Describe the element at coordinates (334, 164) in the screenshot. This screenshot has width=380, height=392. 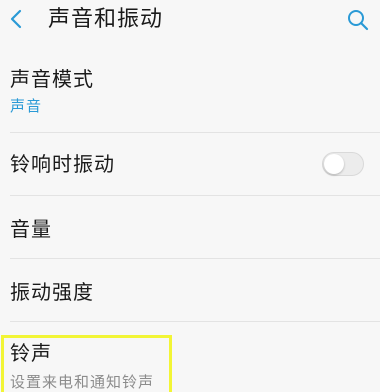
I see `toggle-knob` at that location.